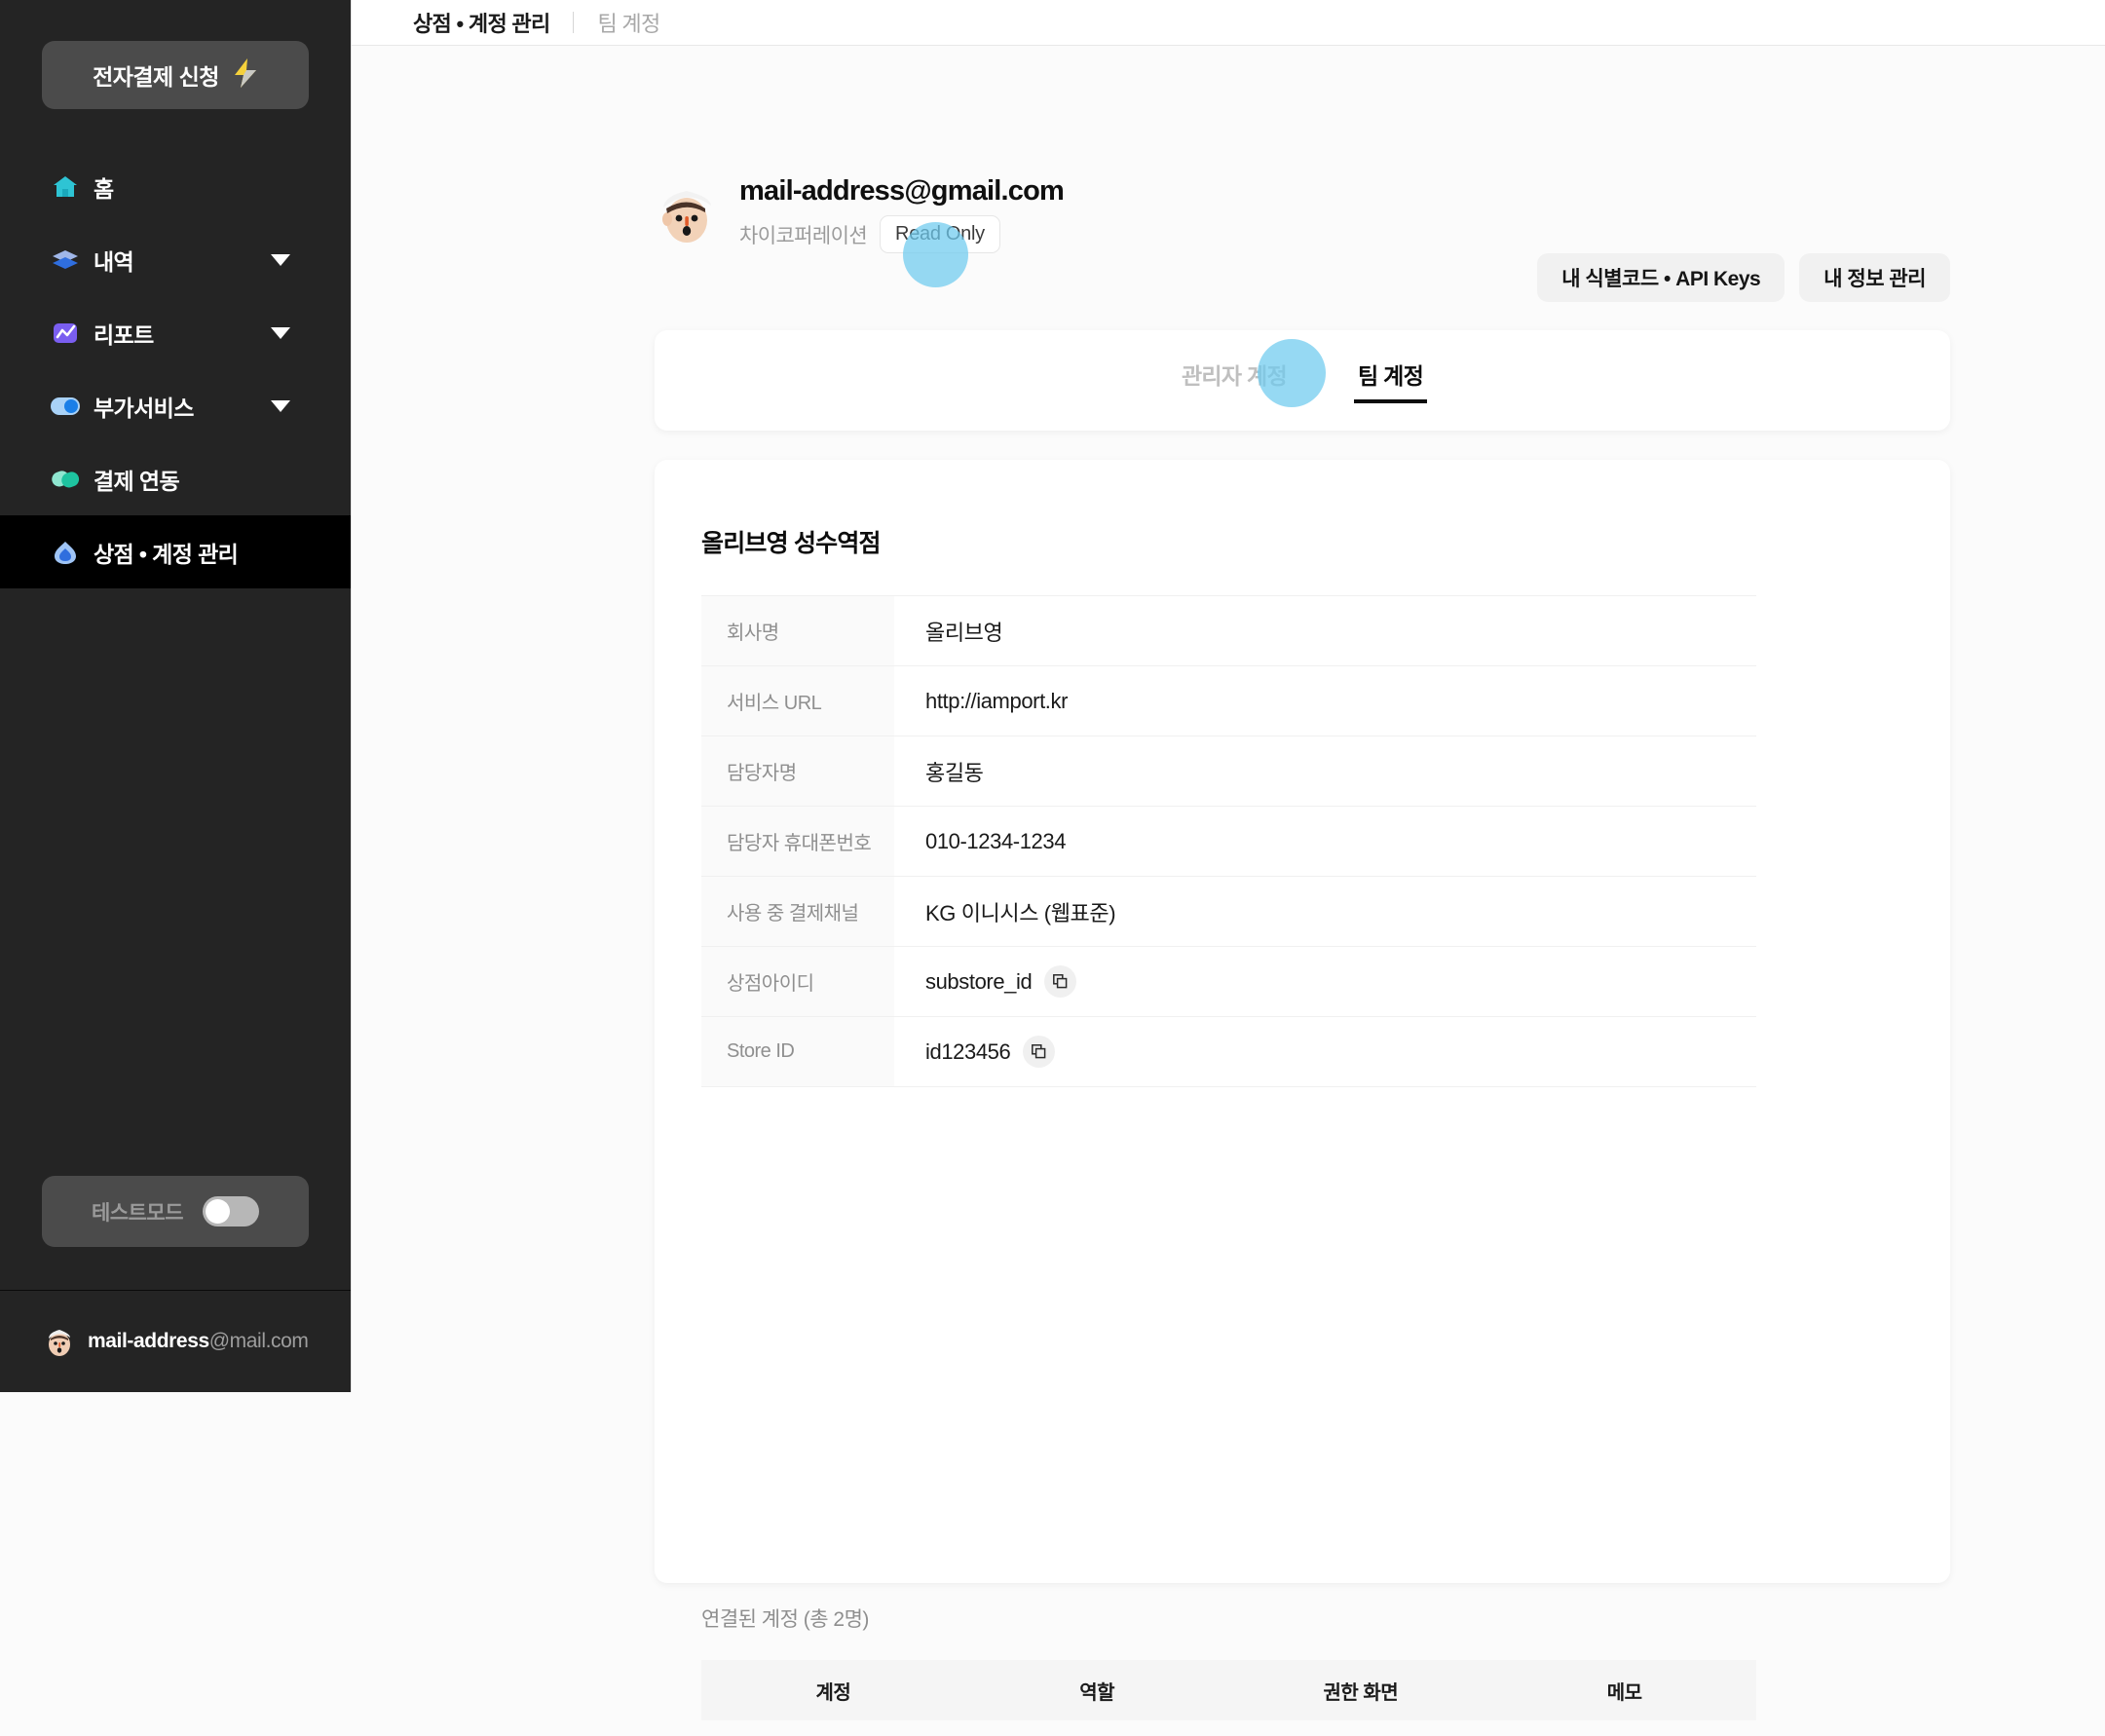  I want to click on store-title: 올리브영 성수역점, so click(791, 543).